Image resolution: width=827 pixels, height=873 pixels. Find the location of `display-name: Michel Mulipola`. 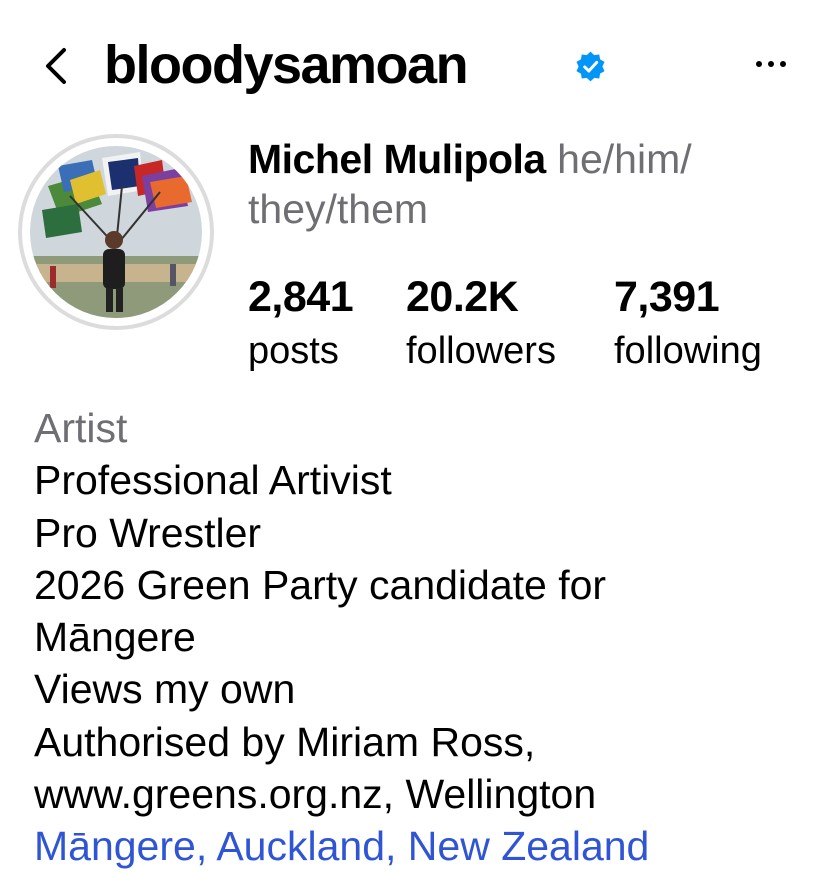

display-name: Michel Mulipola is located at coordinates (397, 159).